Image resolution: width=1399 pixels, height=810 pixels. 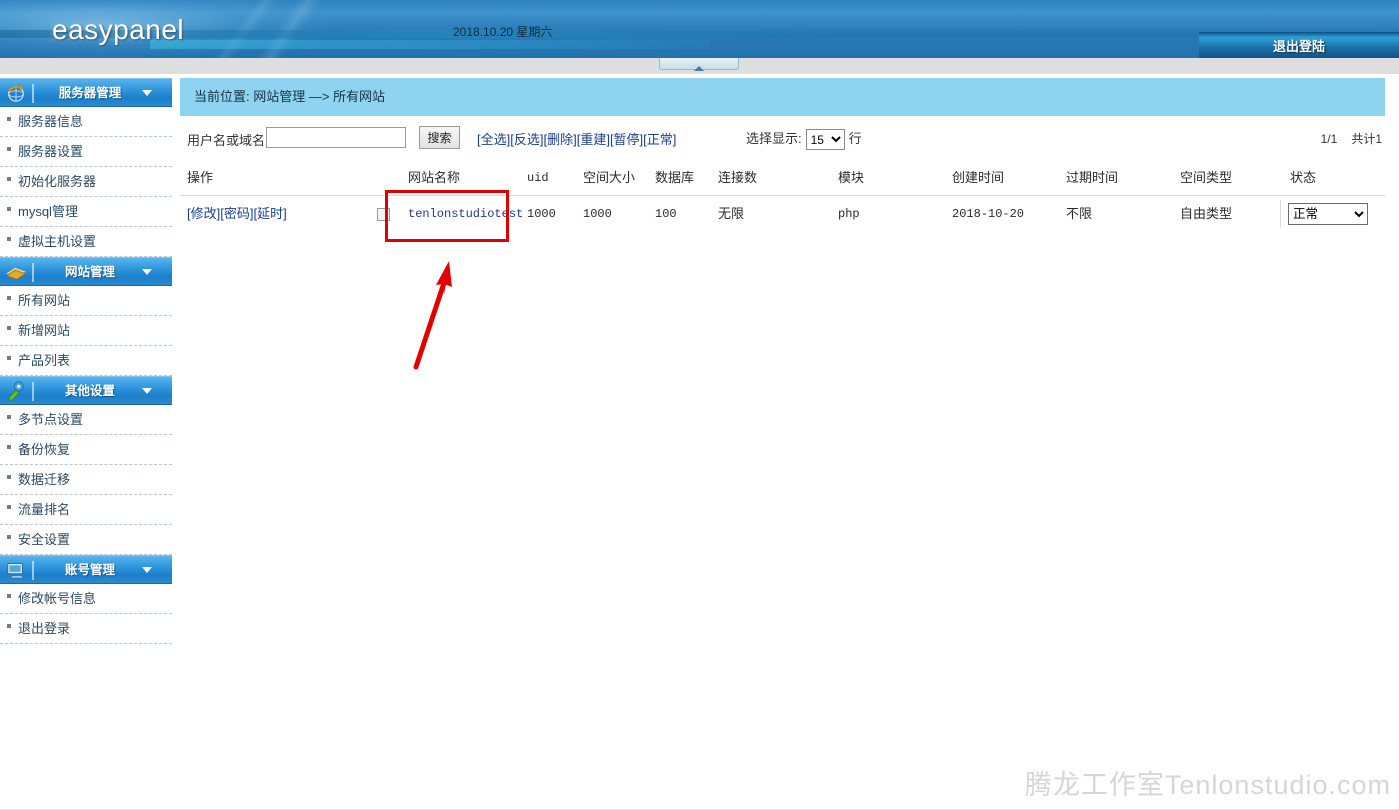 What do you see at coordinates (90, 93) in the screenshot?
I see `sidebar-group-title: 服务器管理` at bounding box center [90, 93].